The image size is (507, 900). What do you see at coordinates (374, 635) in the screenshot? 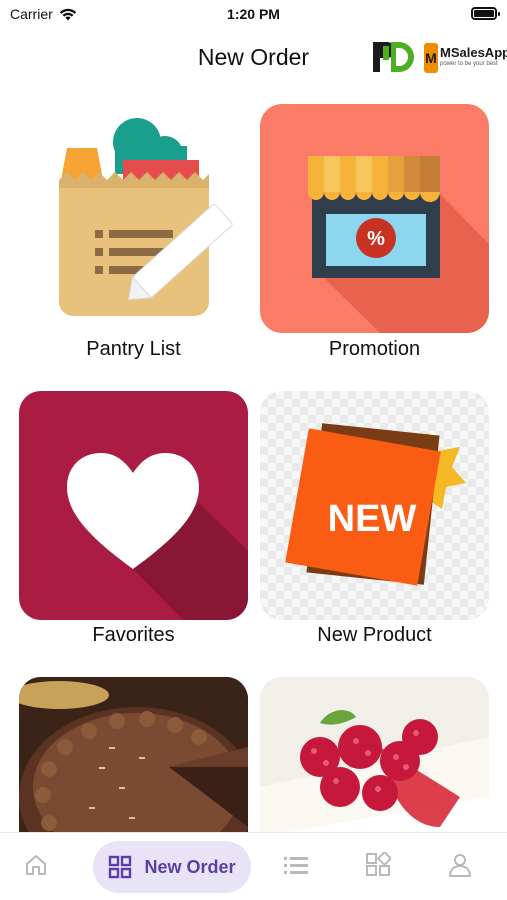
I see `tile-label-new-product: New Product` at bounding box center [374, 635].